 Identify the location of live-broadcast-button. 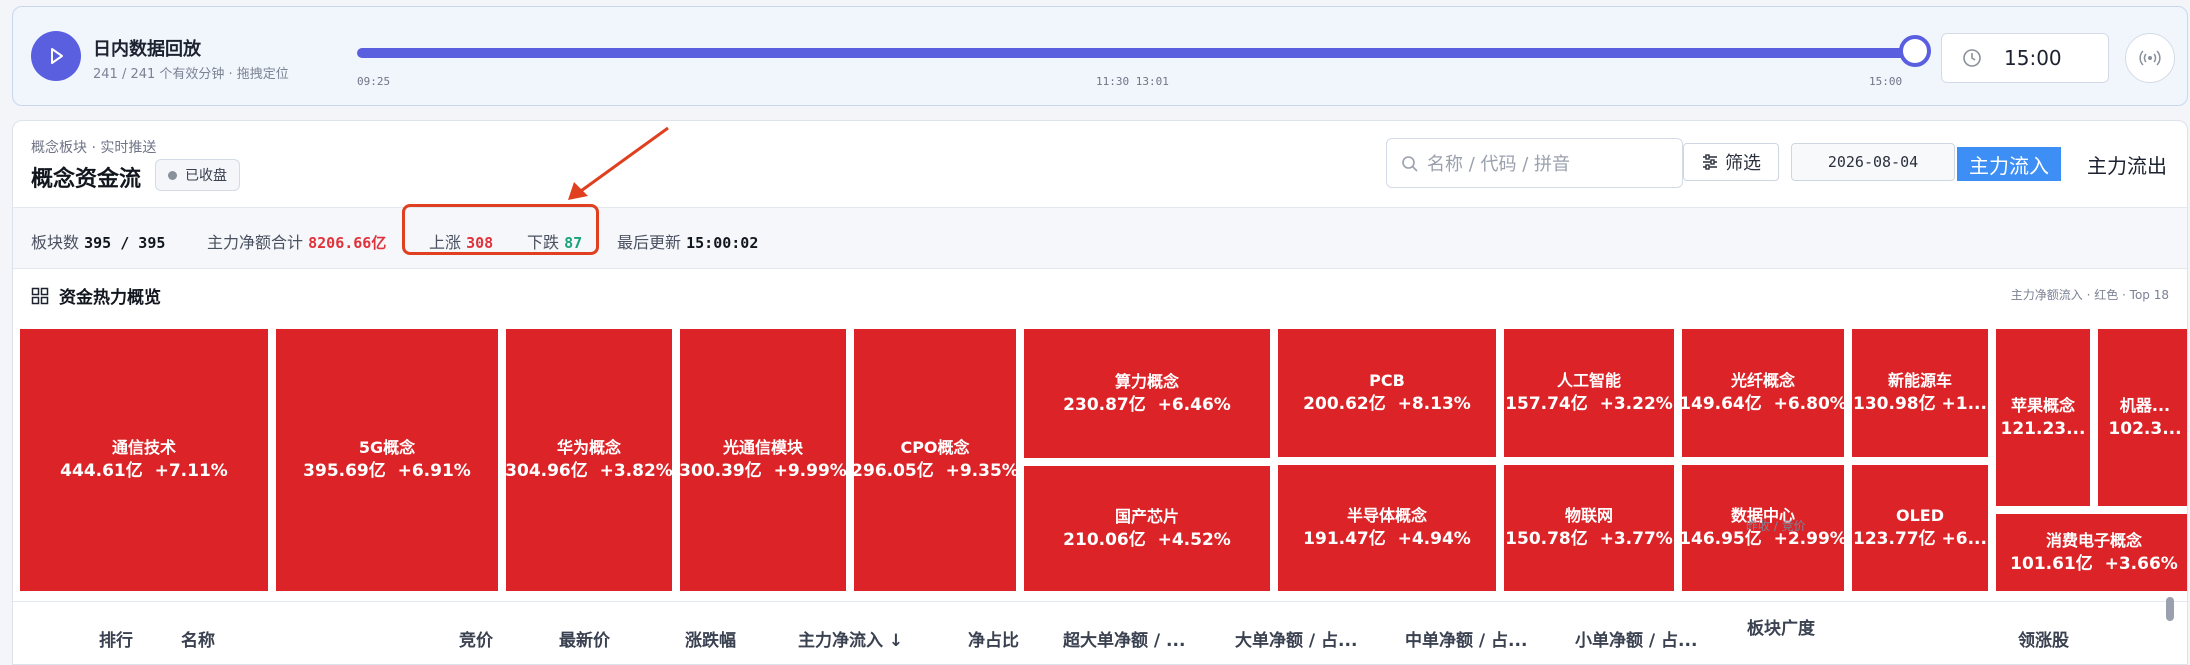
(2150, 58).